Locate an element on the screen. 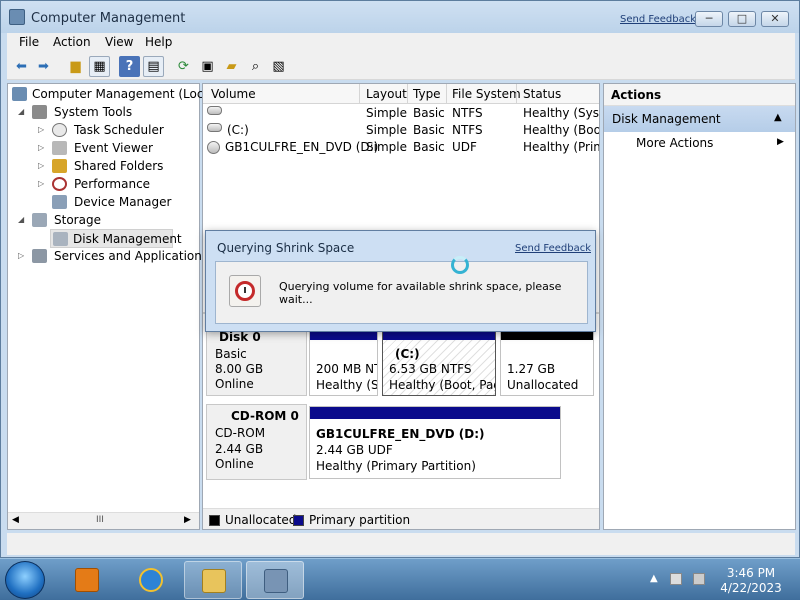 The image size is (800, 600). show-hide-tree-icon: ▦ is located at coordinates (99, 66).